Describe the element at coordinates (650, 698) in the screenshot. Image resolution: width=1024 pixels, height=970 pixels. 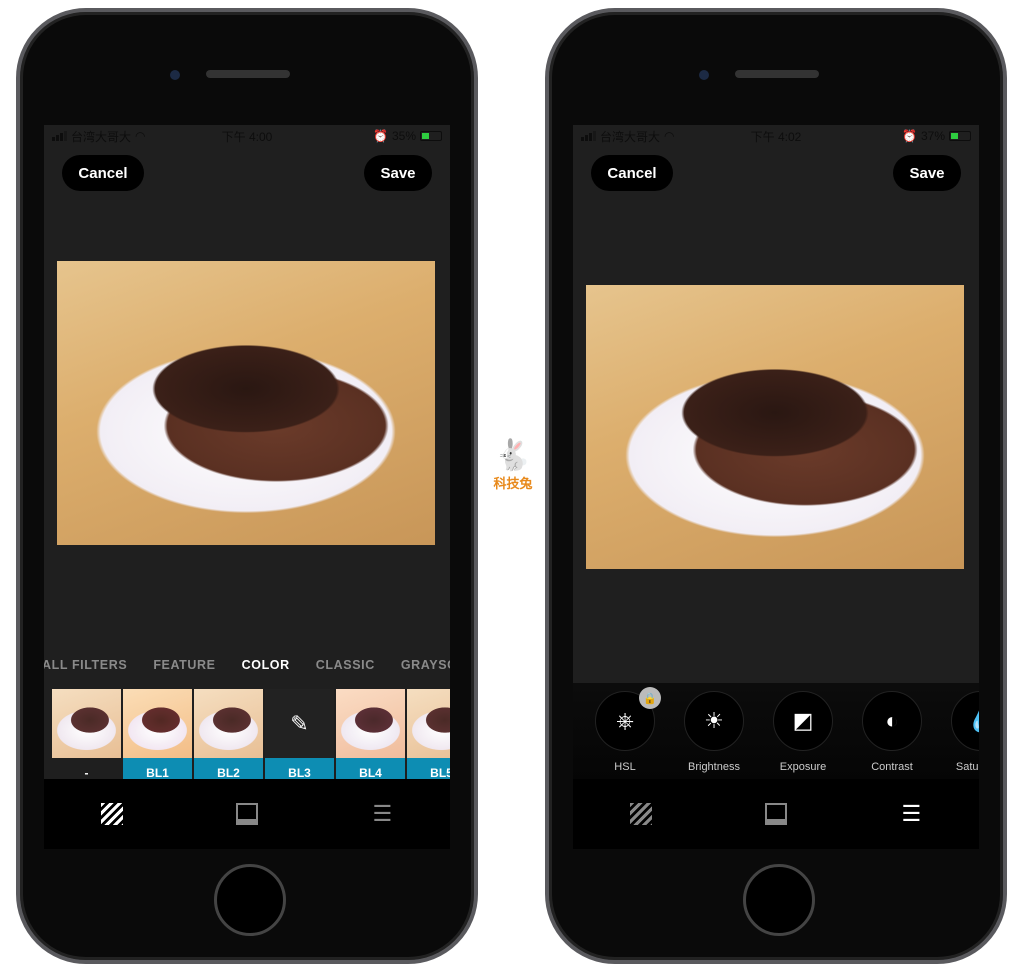
I see `lock-icon: 🔒` at that location.